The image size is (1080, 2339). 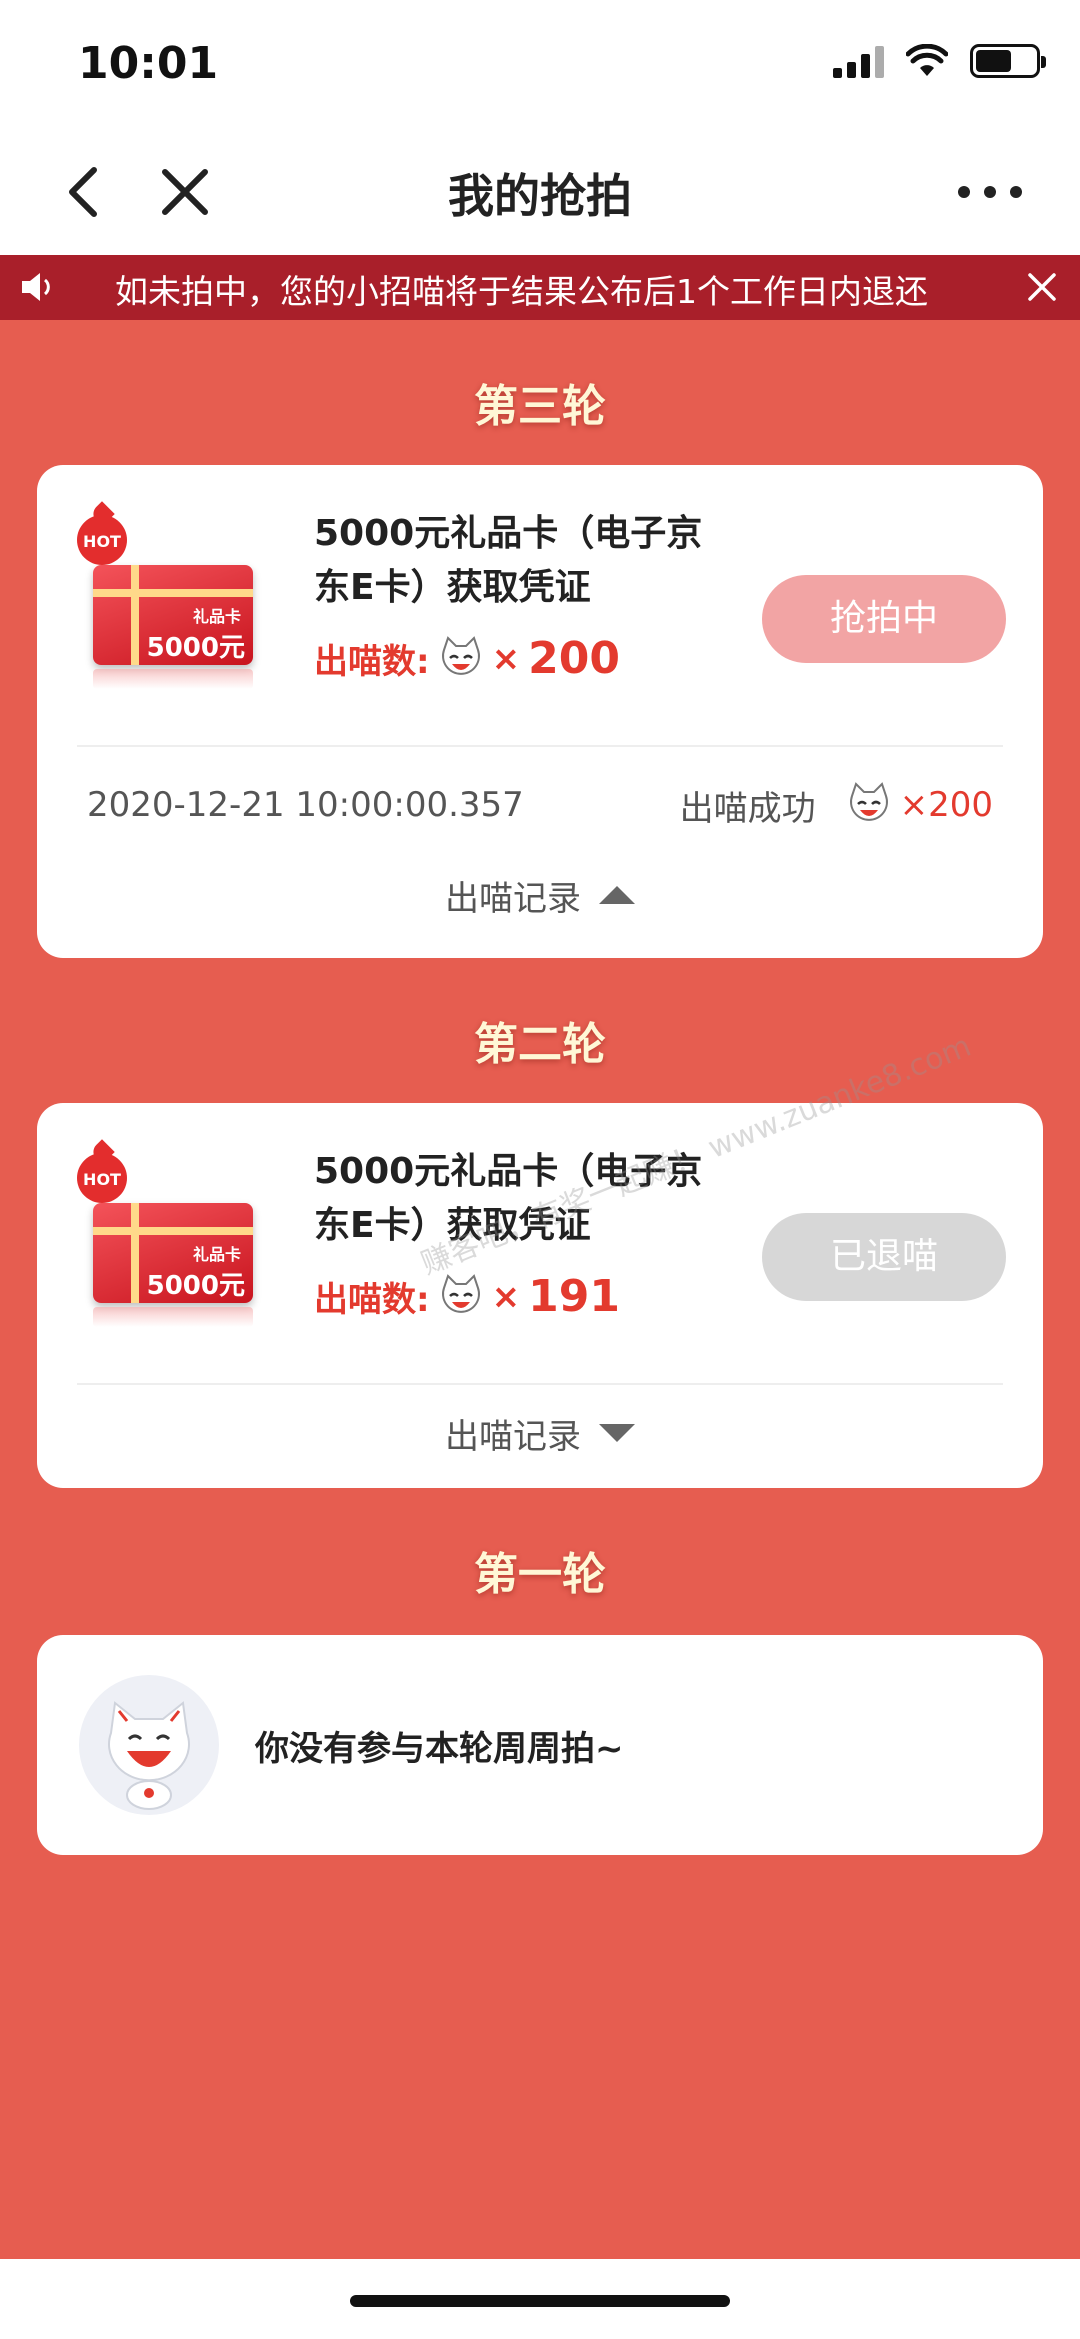 I want to click on cellular-signal-icon, so click(x=858, y=61).